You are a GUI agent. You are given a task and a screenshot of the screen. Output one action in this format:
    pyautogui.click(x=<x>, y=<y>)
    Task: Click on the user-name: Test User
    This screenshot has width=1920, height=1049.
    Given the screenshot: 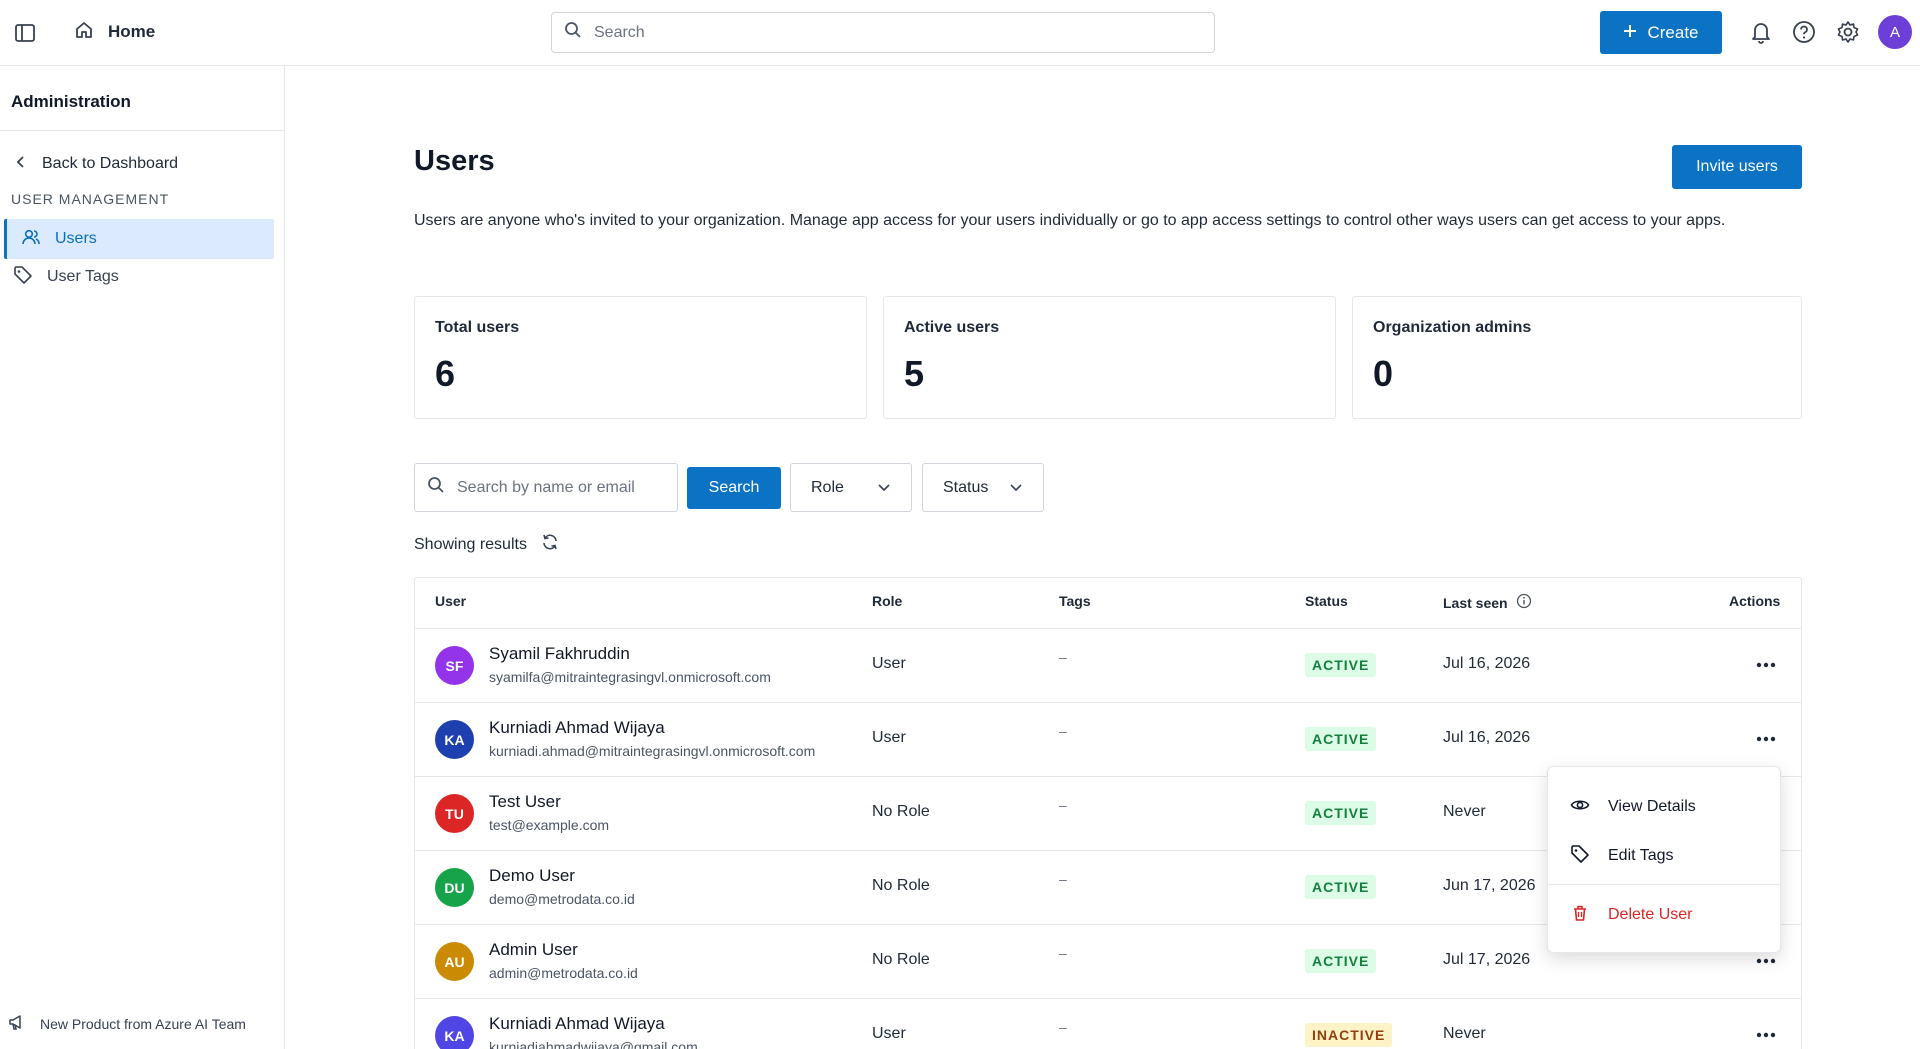 What is the action you would take?
    pyautogui.click(x=525, y=801)
    